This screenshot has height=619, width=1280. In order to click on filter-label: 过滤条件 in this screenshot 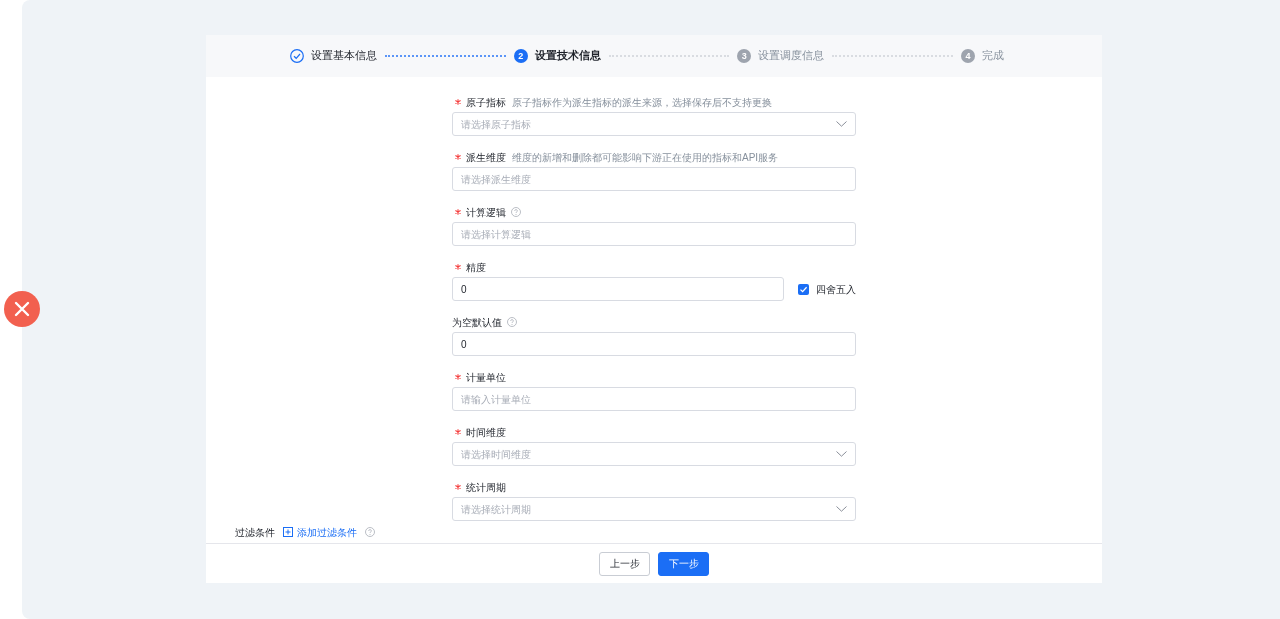, I will do `click(255, 532)`.